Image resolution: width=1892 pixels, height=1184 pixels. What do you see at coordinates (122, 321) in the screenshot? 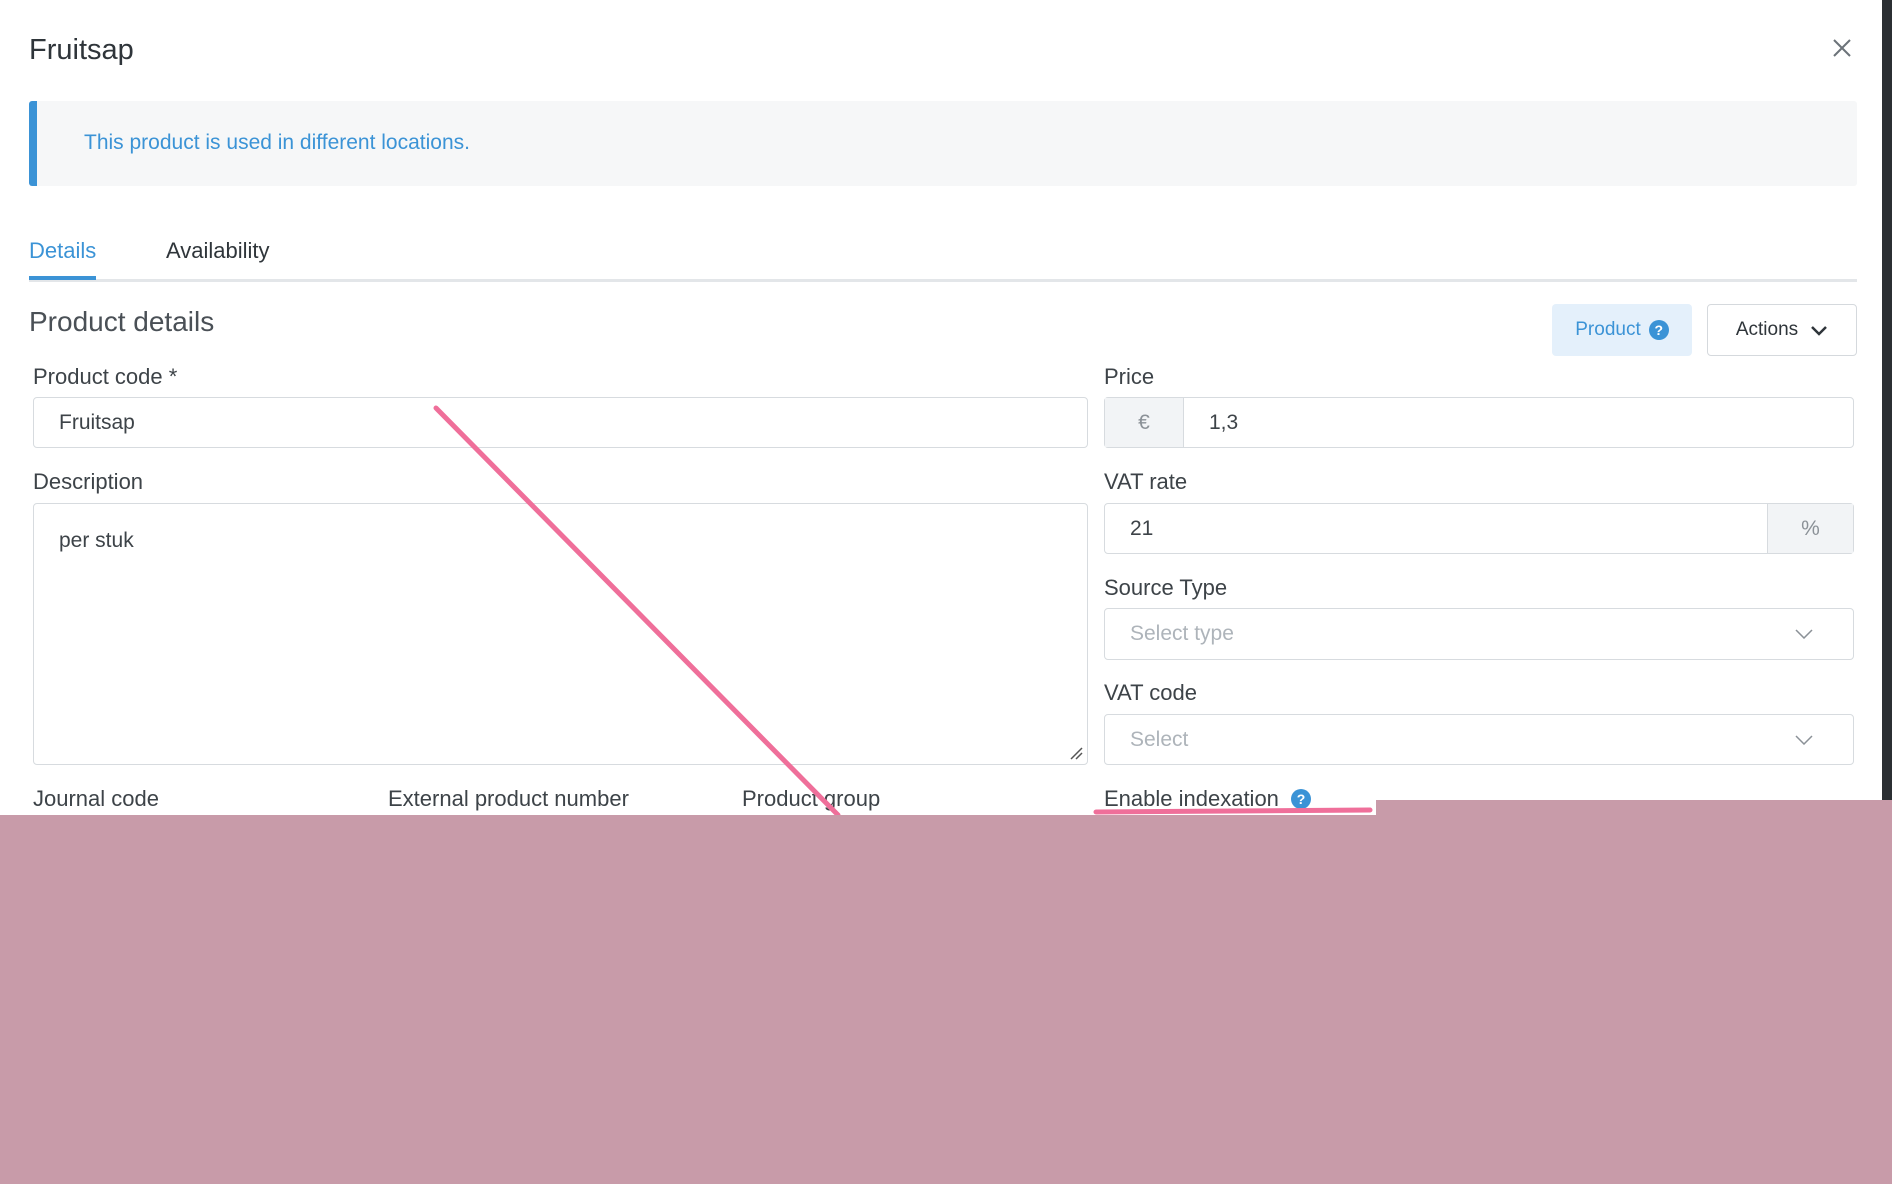
I see `section-title: Product details` at bounding box center [122, 321].